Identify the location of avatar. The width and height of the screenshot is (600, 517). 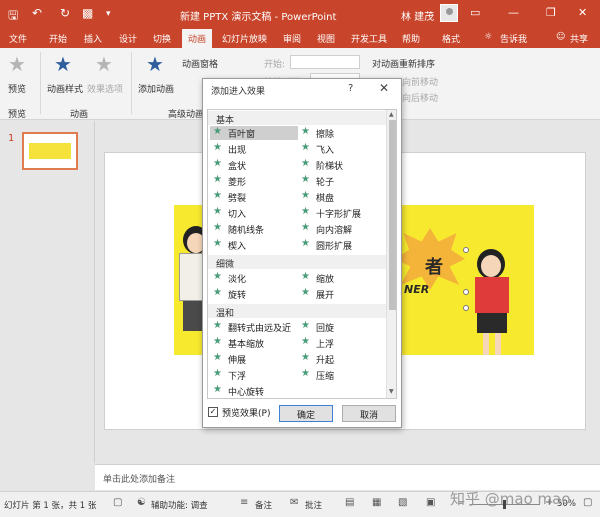
(449, 13).